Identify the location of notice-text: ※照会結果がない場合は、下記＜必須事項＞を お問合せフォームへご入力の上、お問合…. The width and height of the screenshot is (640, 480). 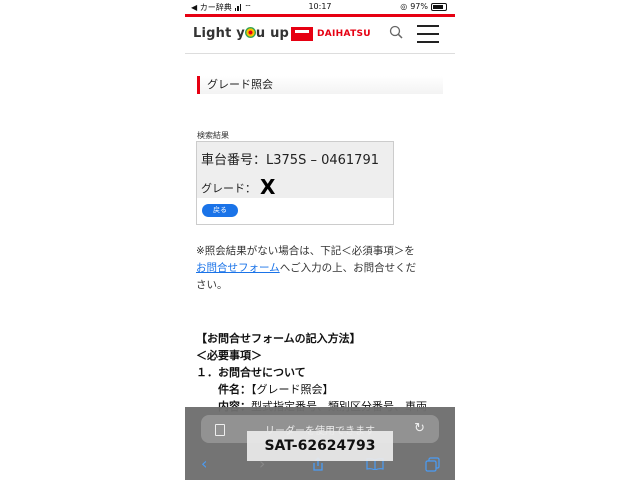
(320, 268).